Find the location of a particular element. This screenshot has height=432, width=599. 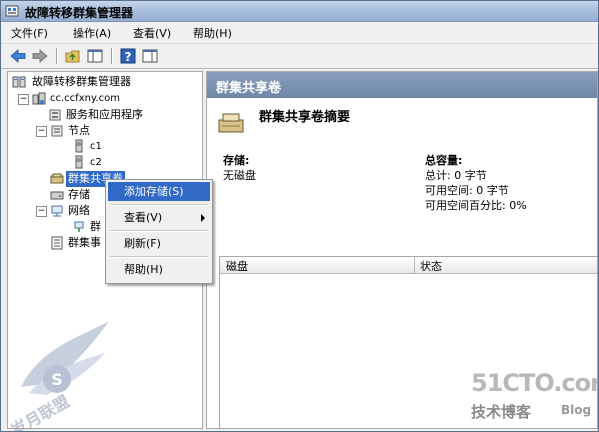

help-icon: ? is located at coordinates (128, 56).